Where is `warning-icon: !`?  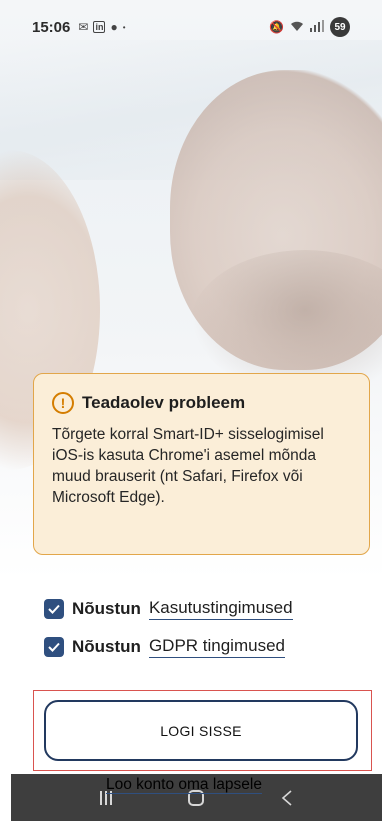 warning-icon: ! is located at coordinates (63, 403).